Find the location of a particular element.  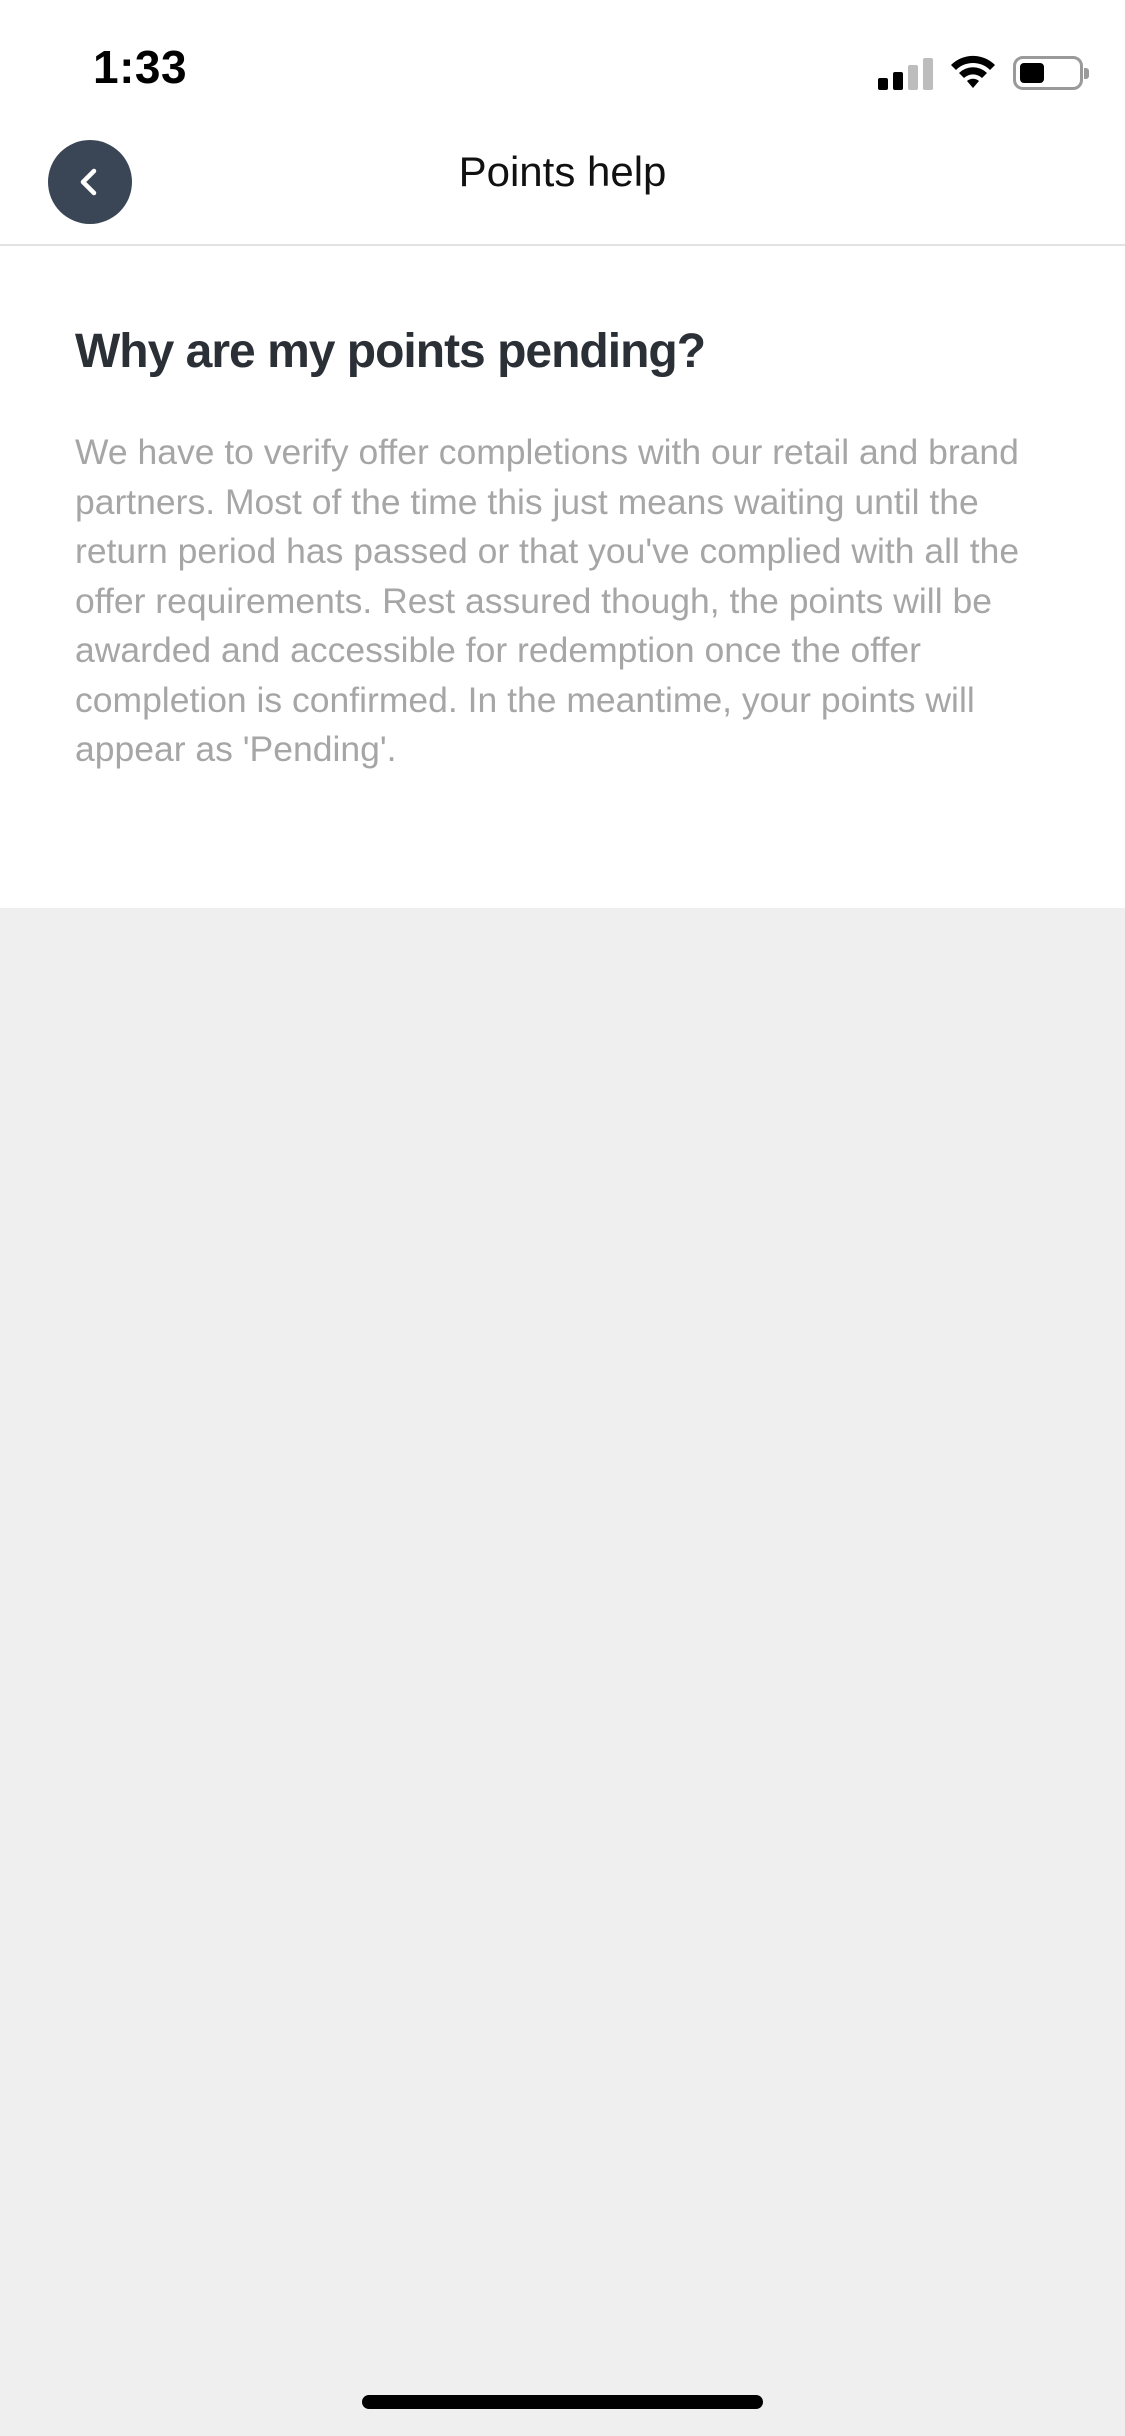

wifi-icon is located at coordinates (973, 71).